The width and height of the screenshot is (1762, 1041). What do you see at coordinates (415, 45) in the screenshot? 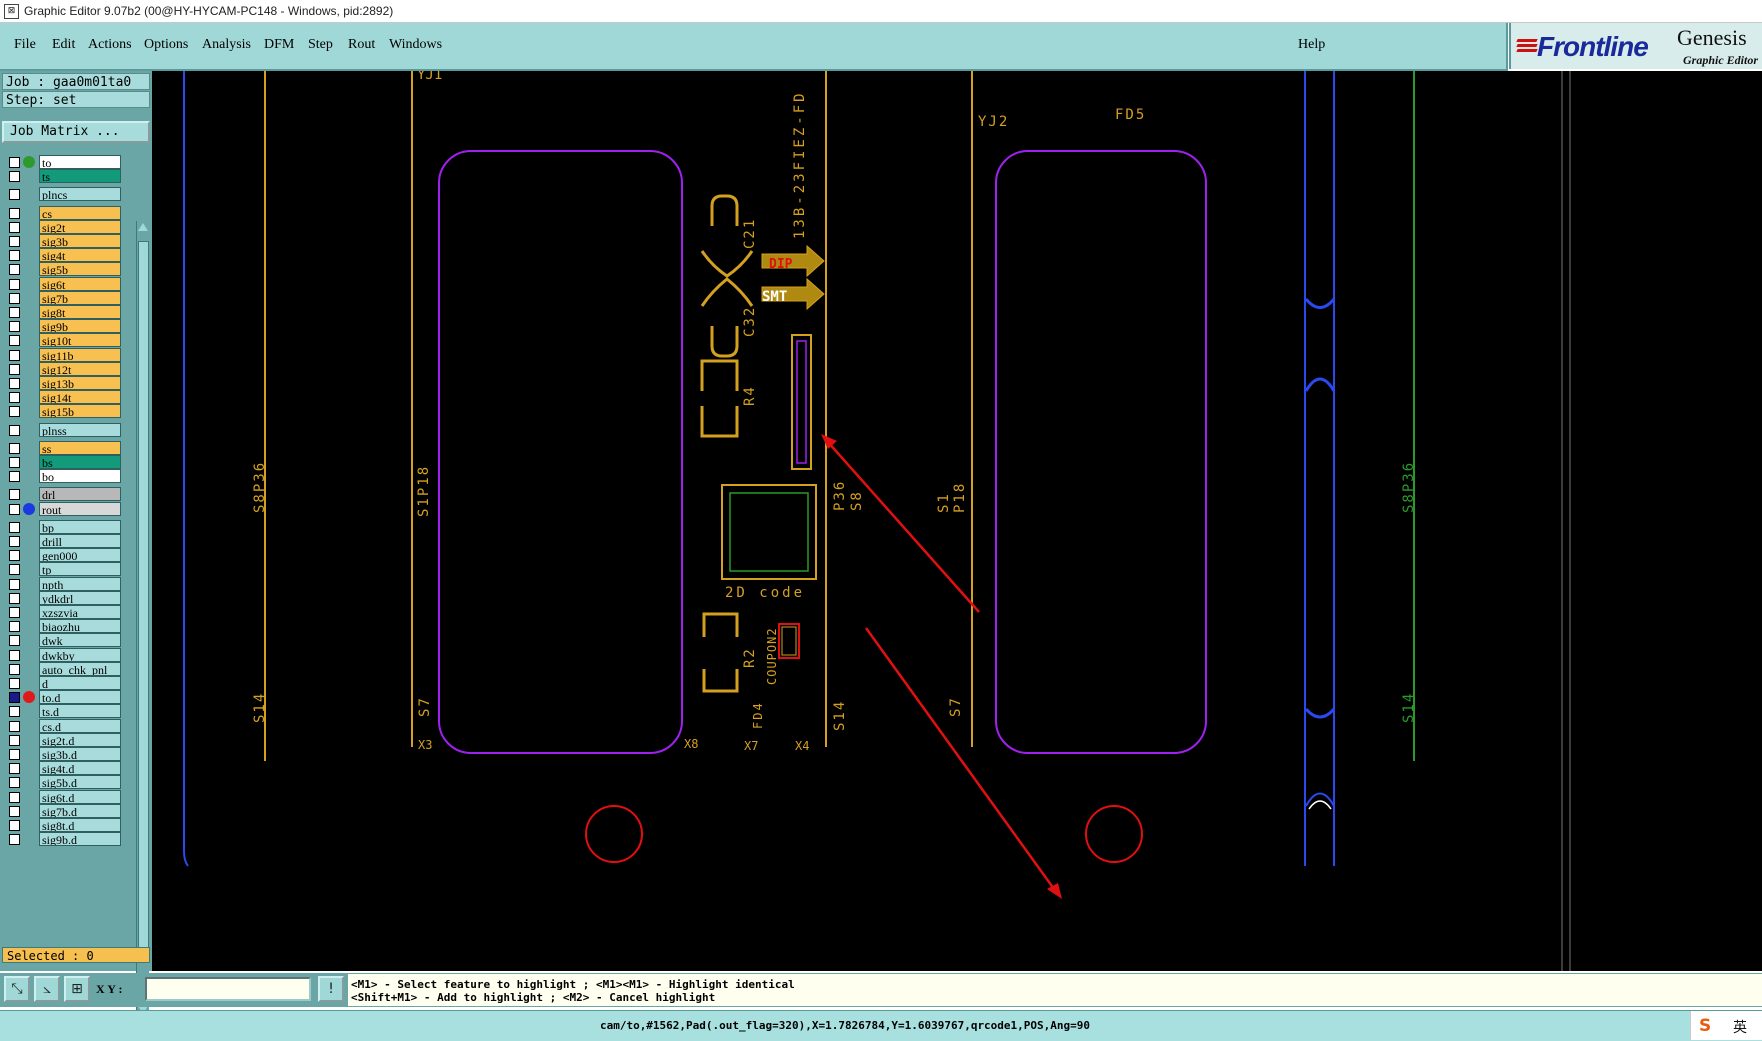
I see `menu-windows: Windows` at bounding box center [415, 45].